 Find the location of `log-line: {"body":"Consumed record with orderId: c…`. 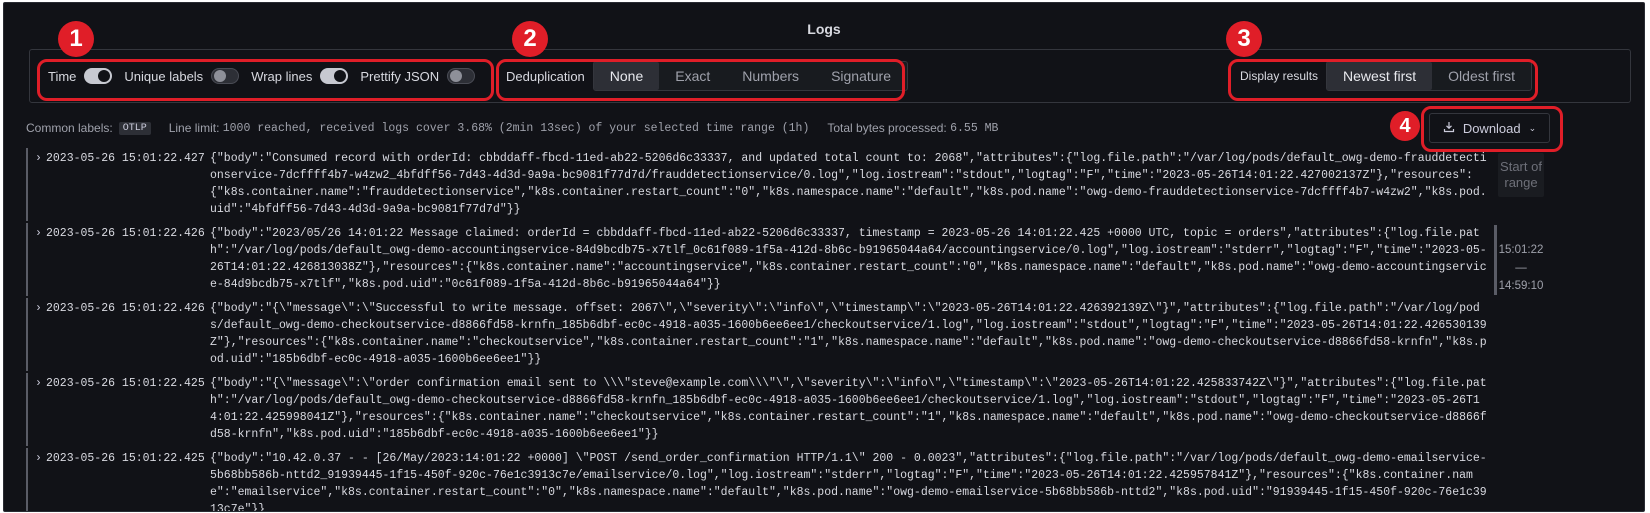

log-line: {"body":"Consumed record with orderId: c… is located at coordinates (848, 184).